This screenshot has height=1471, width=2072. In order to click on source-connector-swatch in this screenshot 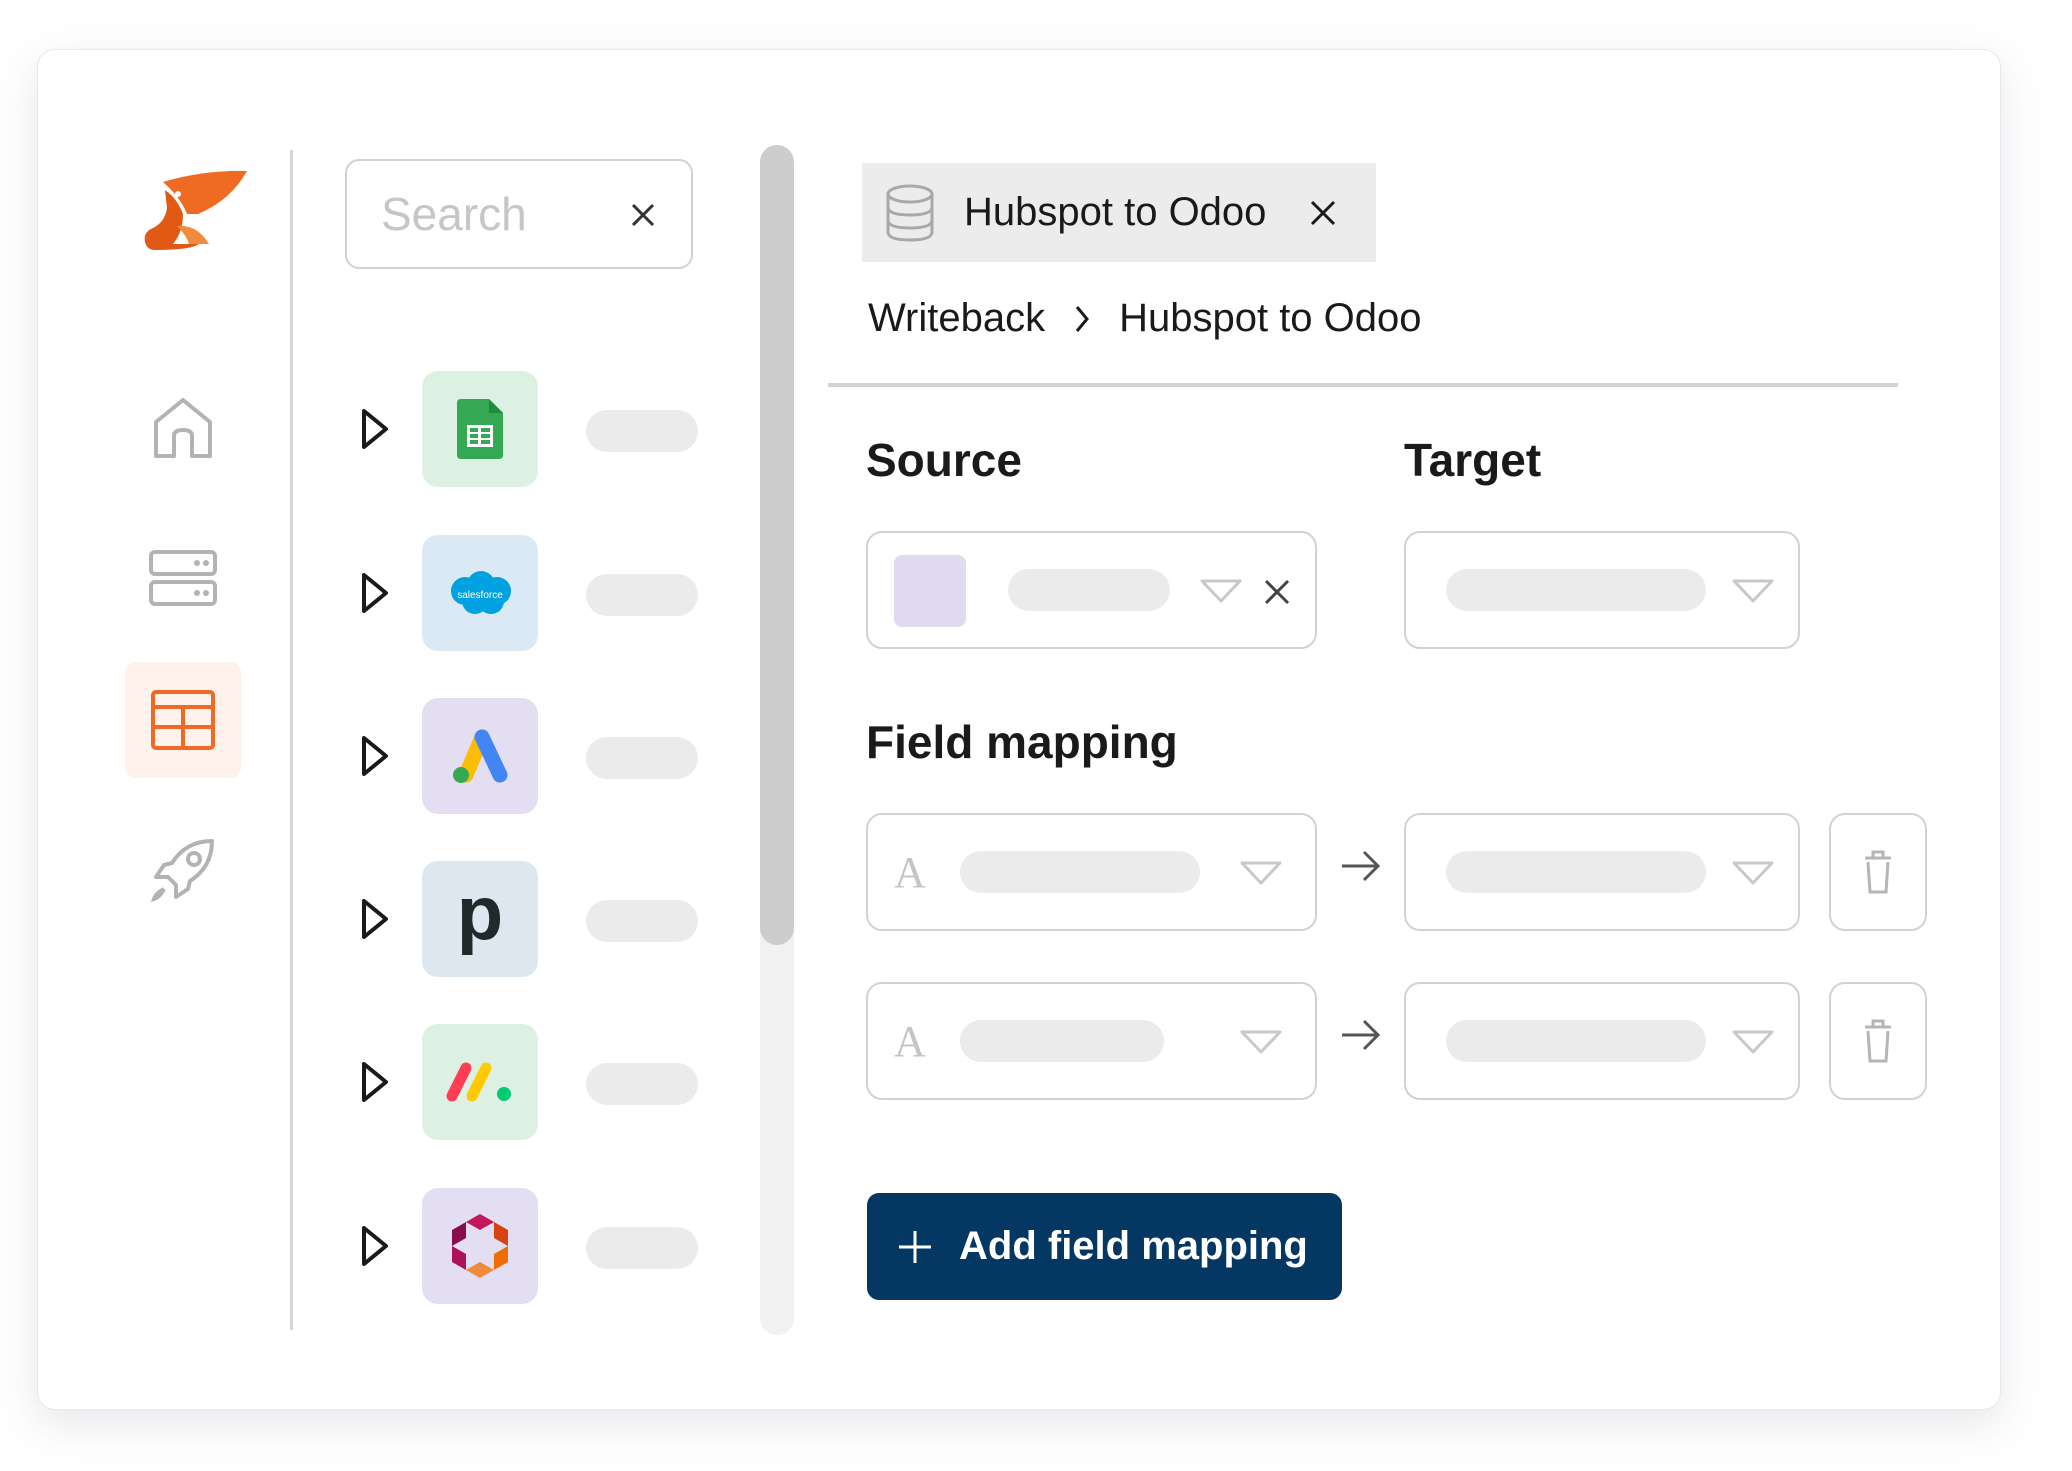, I will do `click(930, 591)`.